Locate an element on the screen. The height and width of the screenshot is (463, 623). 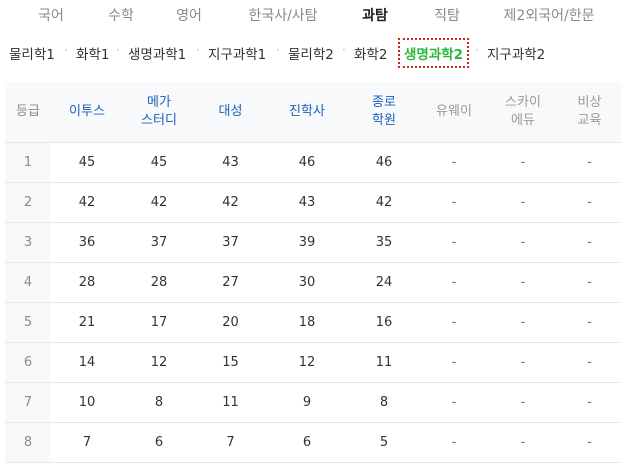
tab-math: 수학 is located at coordinates (121, 15).